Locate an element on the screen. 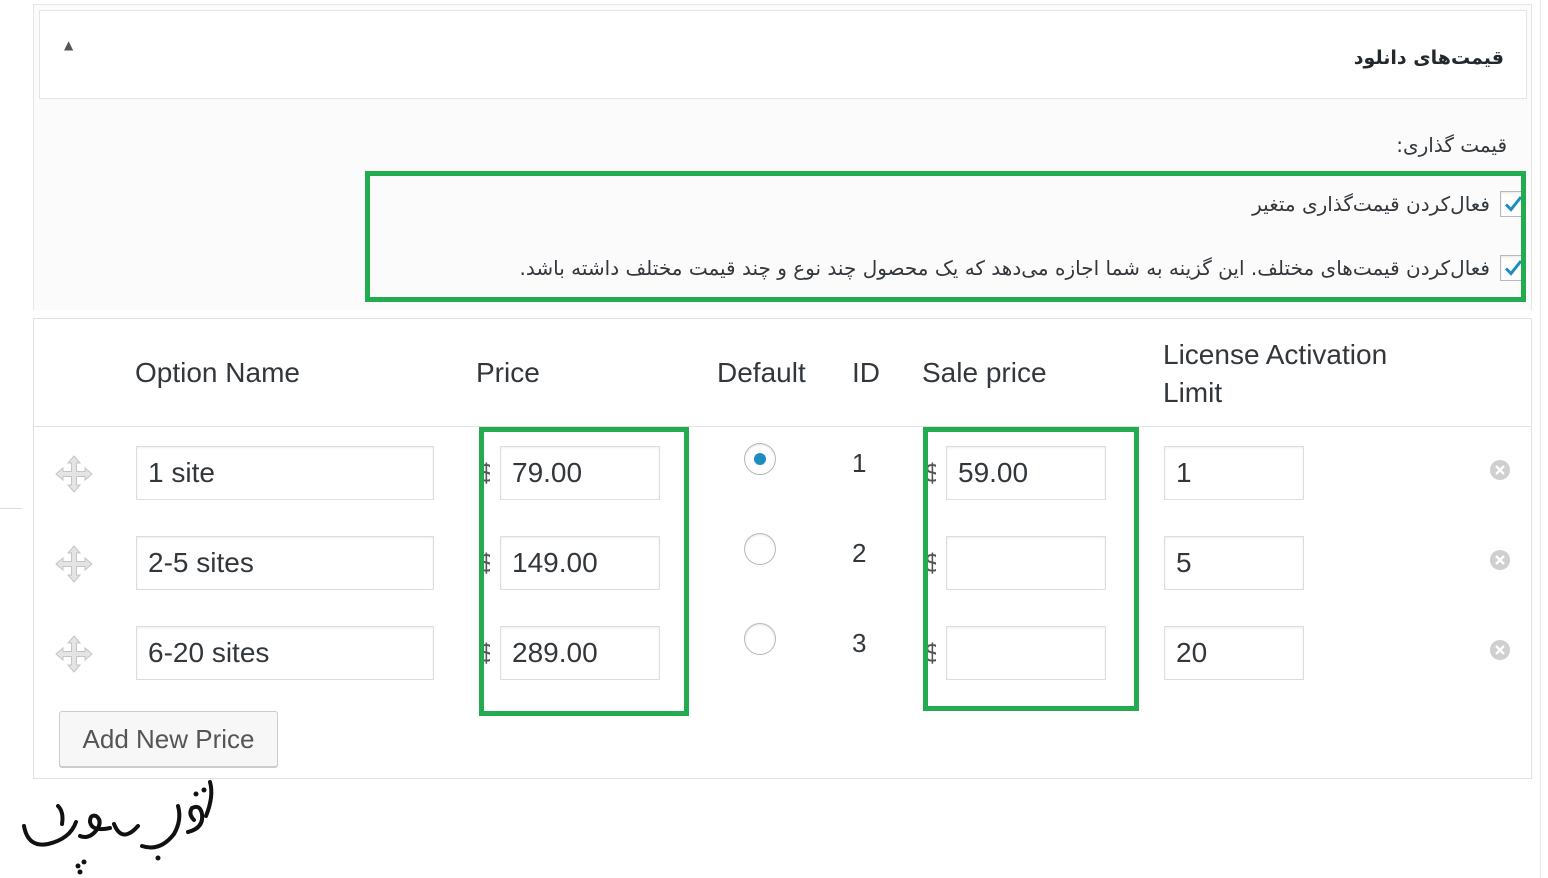 This screenshot has height=878, width=1548. header-id: ID is located at coordinates (866, 372).